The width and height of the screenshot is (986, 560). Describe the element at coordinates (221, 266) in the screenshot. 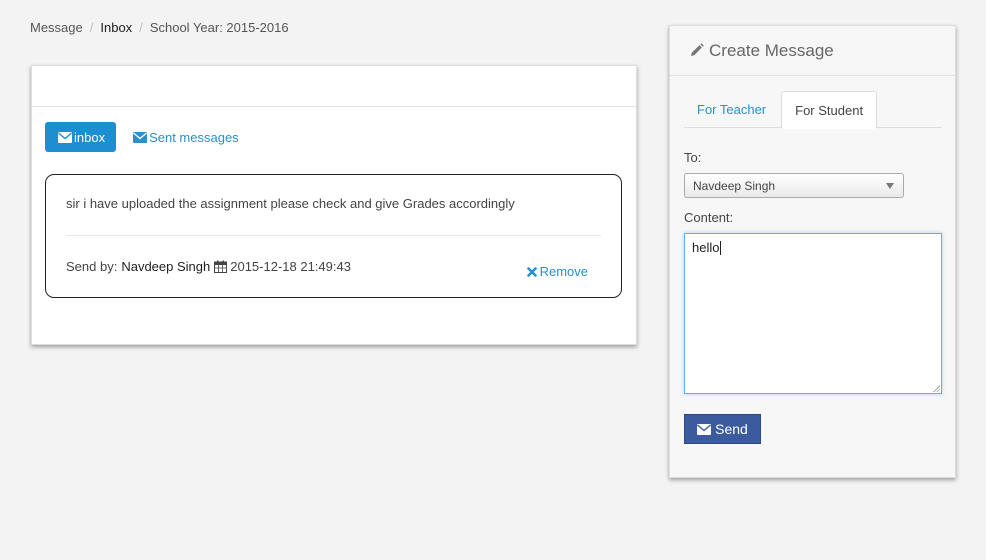

I see `calendar-icon` at that location.